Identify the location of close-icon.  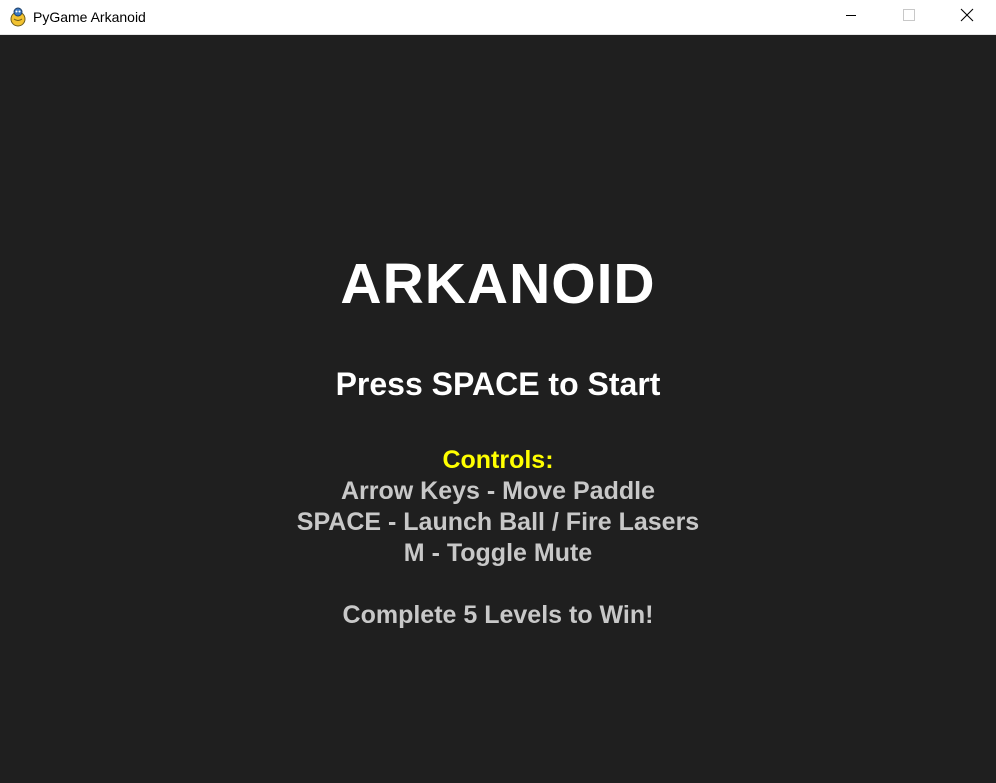
(967, 17).